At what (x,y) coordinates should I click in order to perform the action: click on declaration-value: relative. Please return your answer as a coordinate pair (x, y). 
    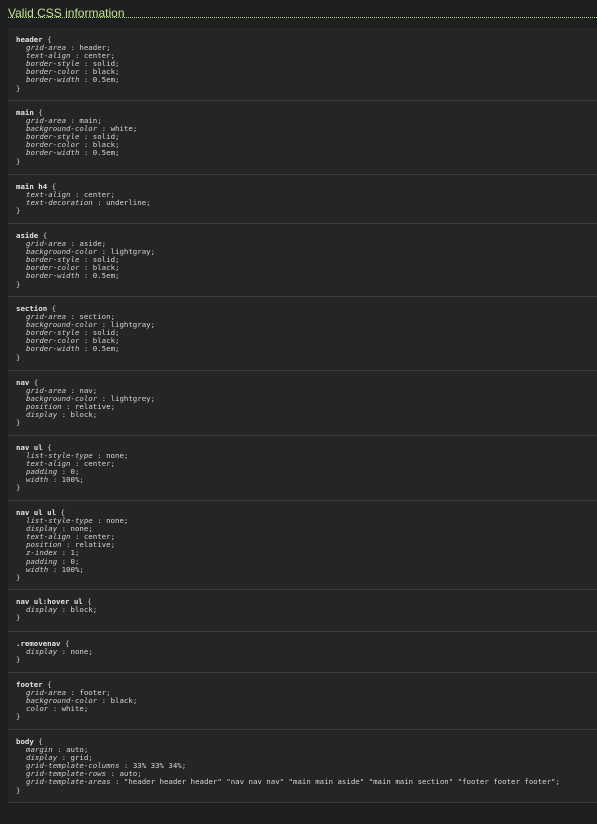
    Looking at the image, I should click on (92, 545).